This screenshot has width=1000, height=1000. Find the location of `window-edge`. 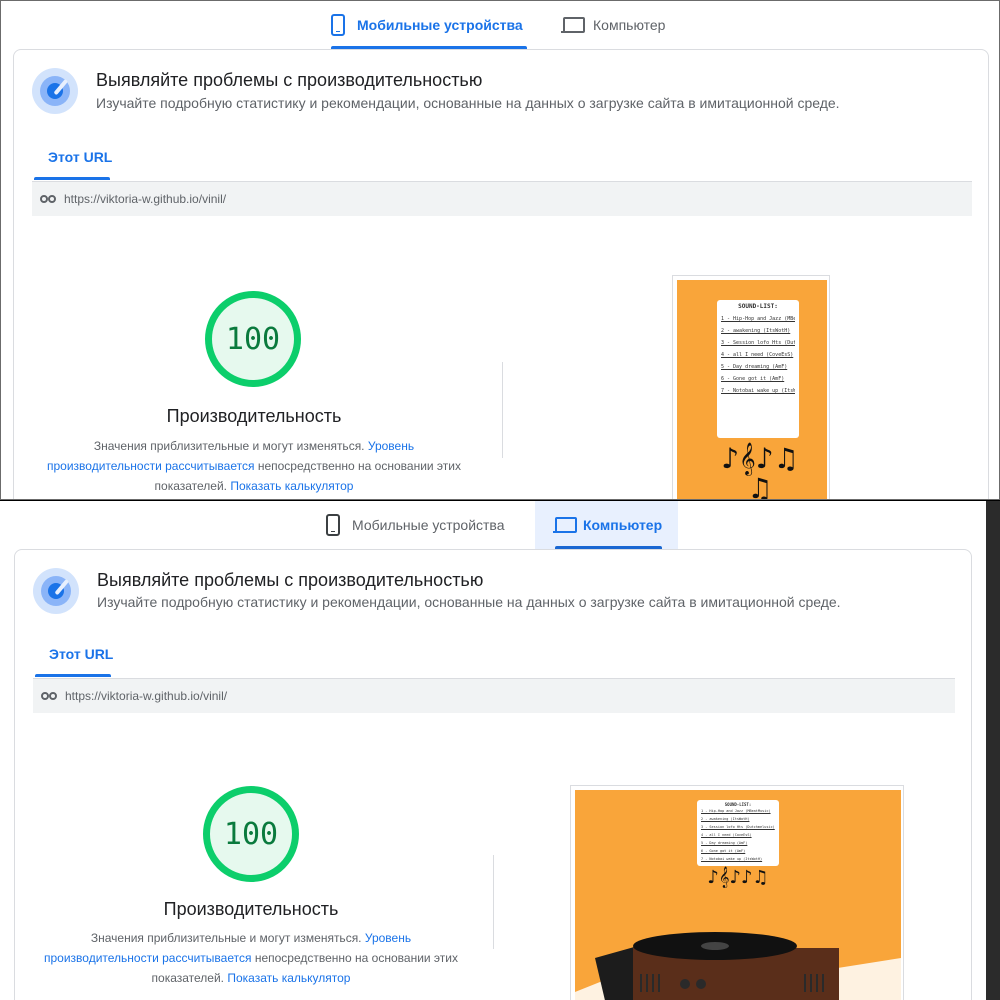

window-edge is located at coordinates (993, 750).